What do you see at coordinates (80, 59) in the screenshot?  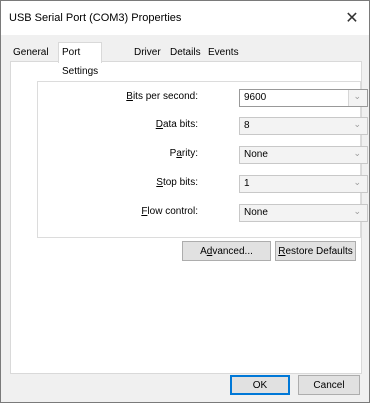 I see `tab-port-settings: Port Settings` at bounding box center [80, 59].